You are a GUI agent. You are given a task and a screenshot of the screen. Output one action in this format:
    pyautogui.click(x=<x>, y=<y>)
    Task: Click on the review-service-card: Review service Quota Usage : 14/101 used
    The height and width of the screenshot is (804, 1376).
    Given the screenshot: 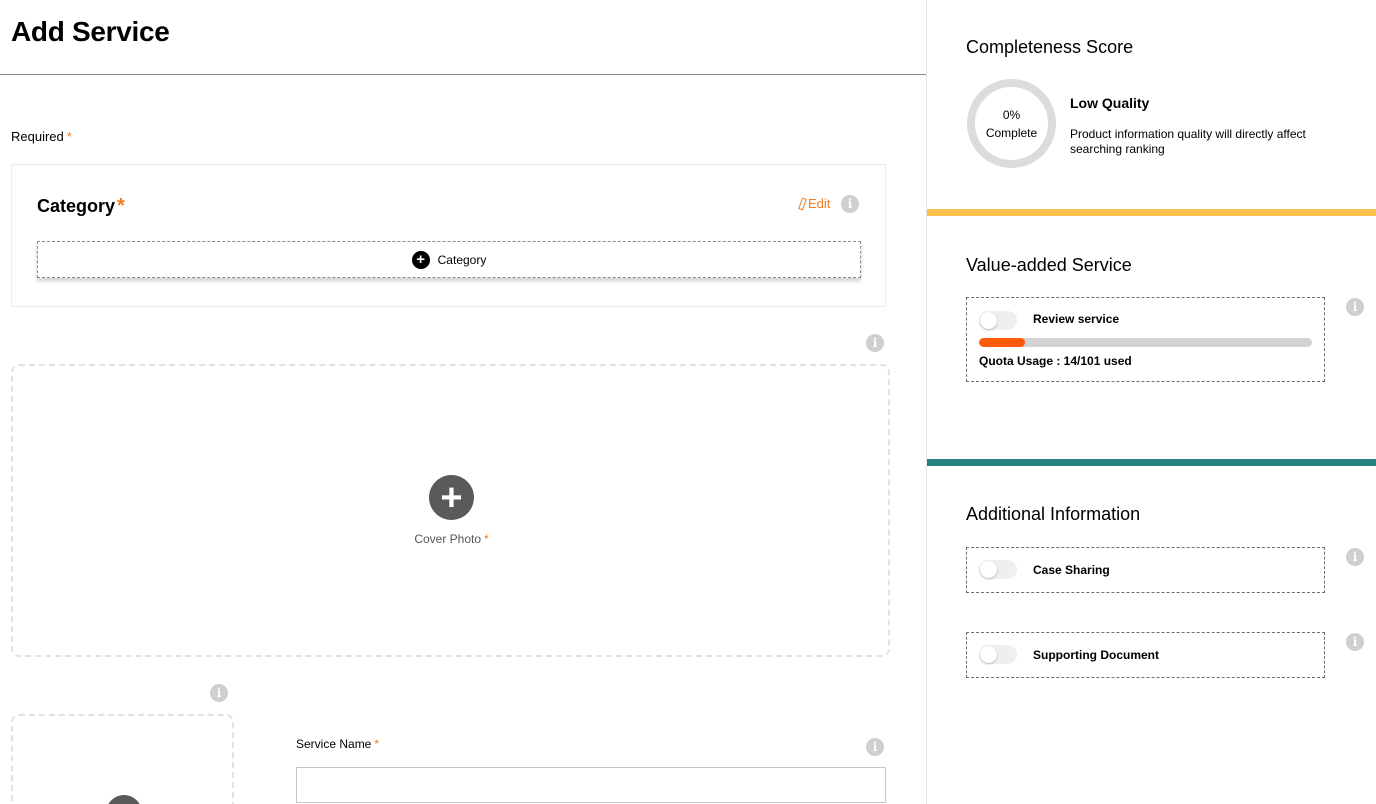 What is the action you would take?
    pyautogui.click(x=1145, y=339)
    